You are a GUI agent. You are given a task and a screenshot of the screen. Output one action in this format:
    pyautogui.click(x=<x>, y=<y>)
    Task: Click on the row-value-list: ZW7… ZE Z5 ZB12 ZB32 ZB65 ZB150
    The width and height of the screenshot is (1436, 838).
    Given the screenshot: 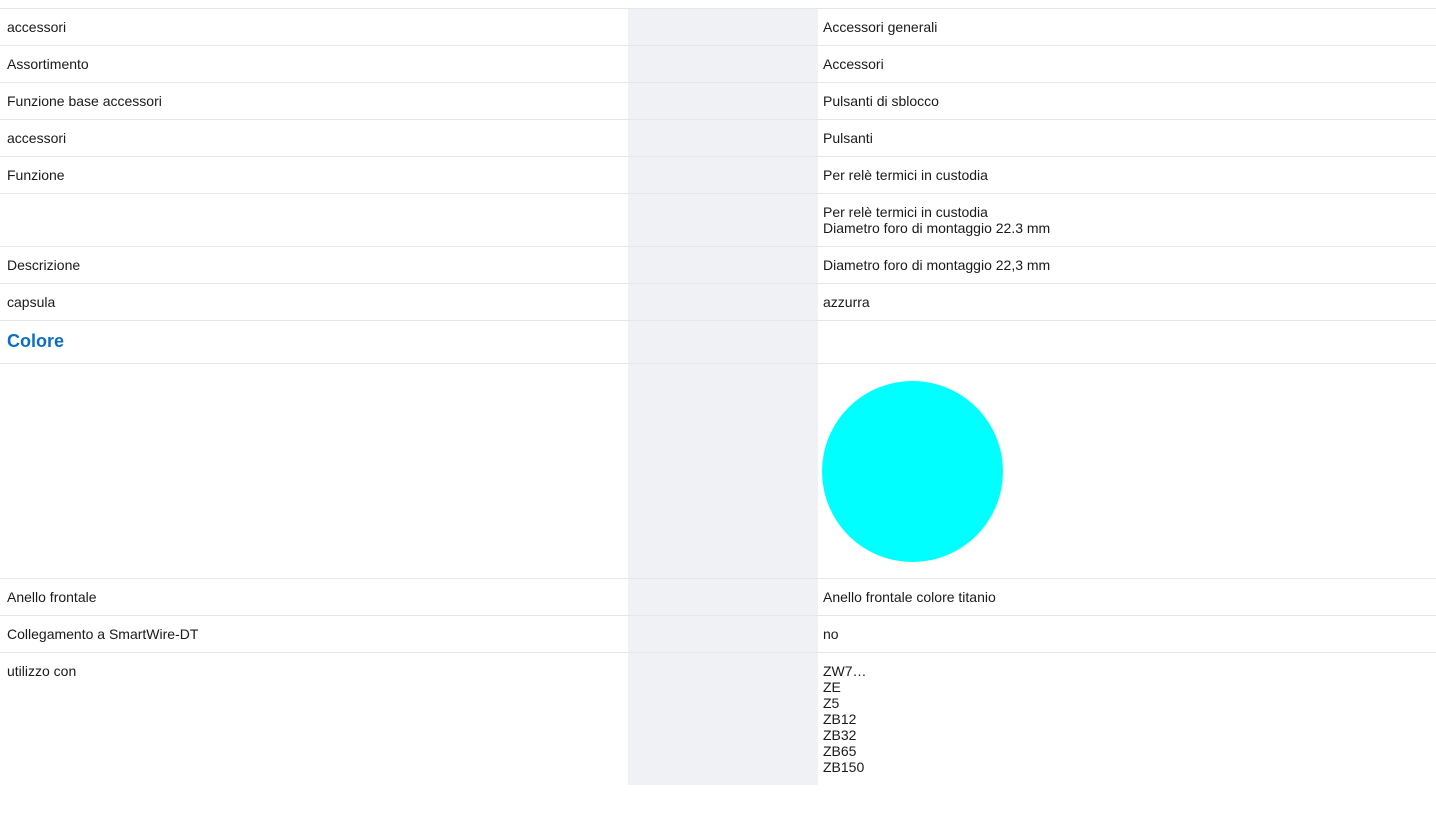 What is the action you would take?
    pyautogui.click(x=1127, y=719)
    